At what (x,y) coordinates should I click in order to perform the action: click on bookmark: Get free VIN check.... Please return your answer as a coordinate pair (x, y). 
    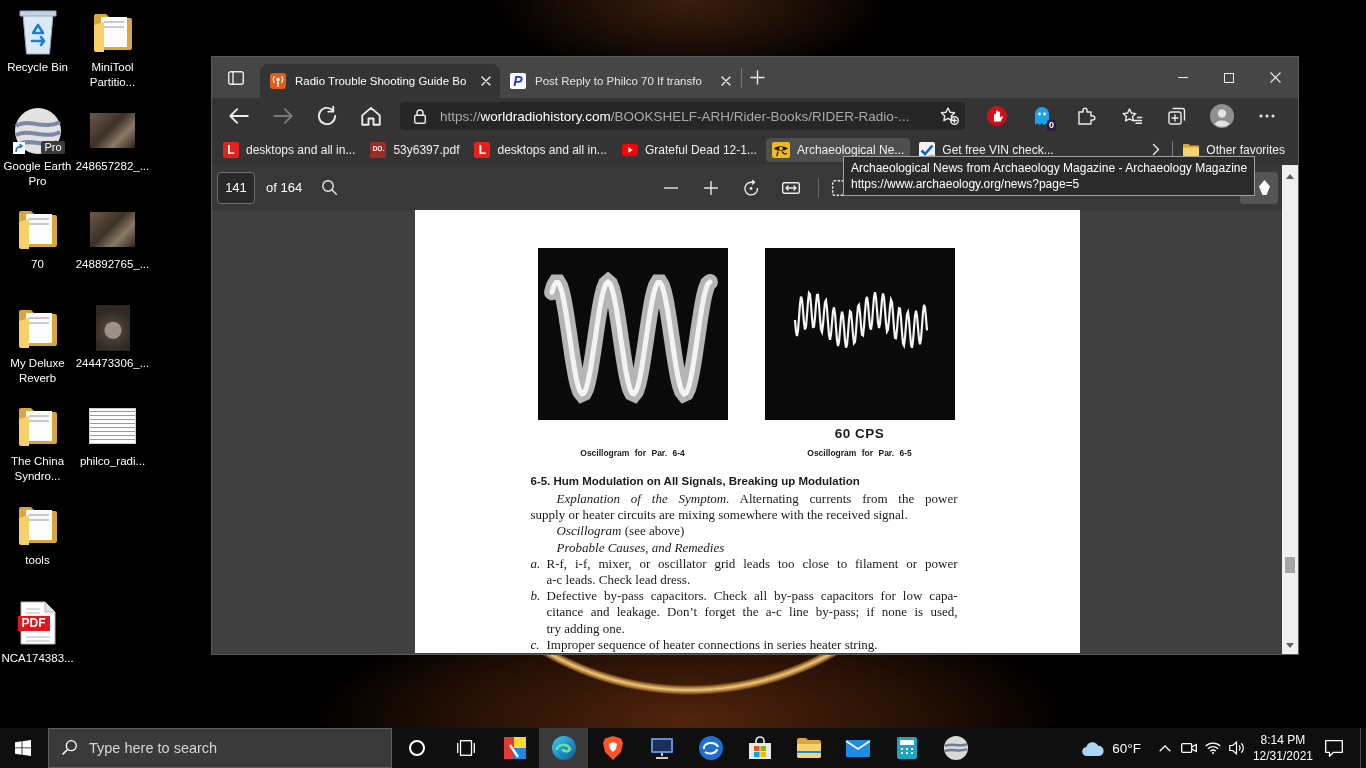
    Looking at the image, I should click on (986, 149).